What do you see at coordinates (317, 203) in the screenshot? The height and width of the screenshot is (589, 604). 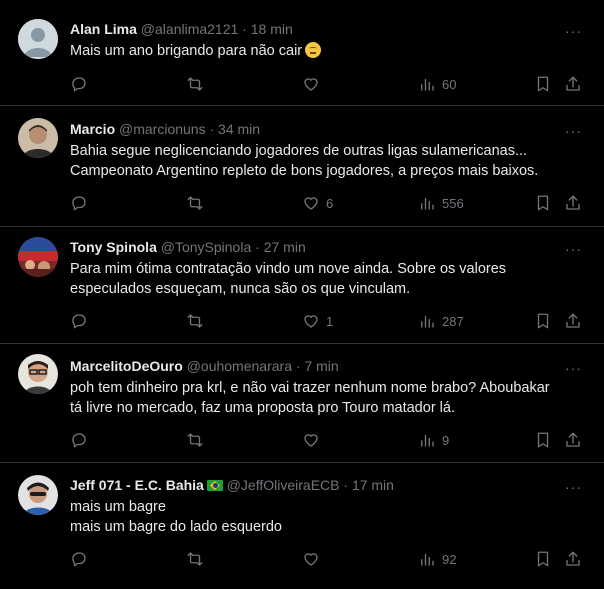 I see `like-button: 6` at bounding box center [317, 203].